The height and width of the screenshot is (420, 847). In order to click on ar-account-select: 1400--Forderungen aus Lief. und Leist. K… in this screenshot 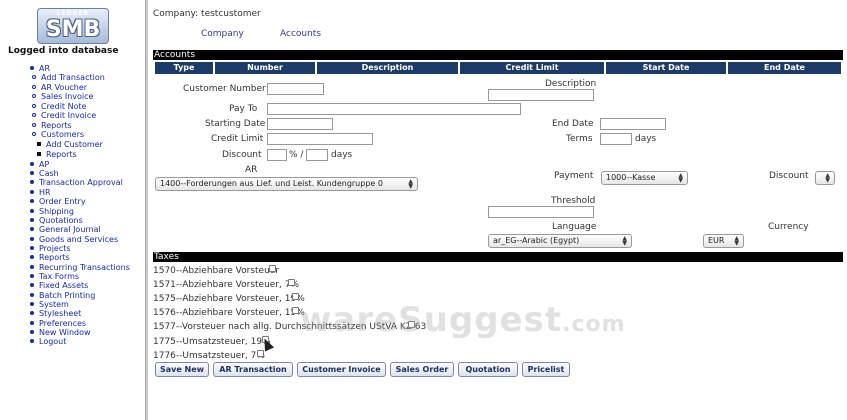, I will do `click(286, 184)`.